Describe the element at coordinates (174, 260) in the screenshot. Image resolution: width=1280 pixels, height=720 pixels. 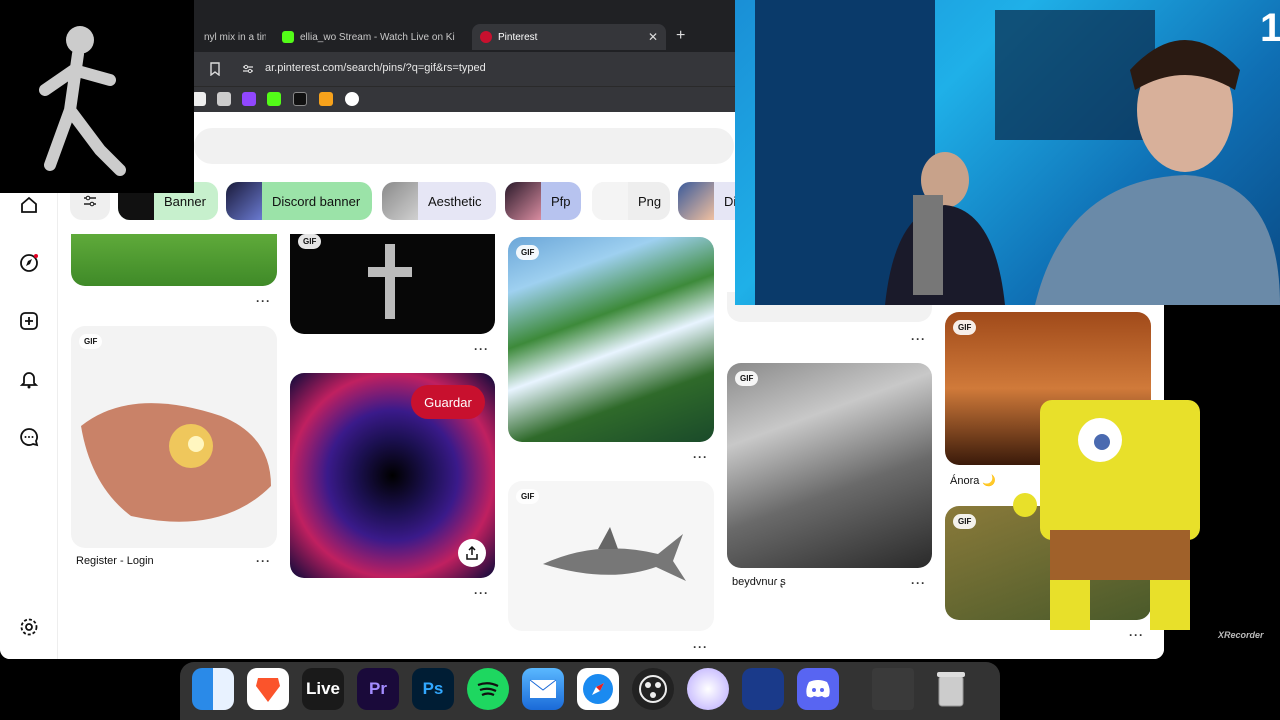
I see `pin-frog` at that location.